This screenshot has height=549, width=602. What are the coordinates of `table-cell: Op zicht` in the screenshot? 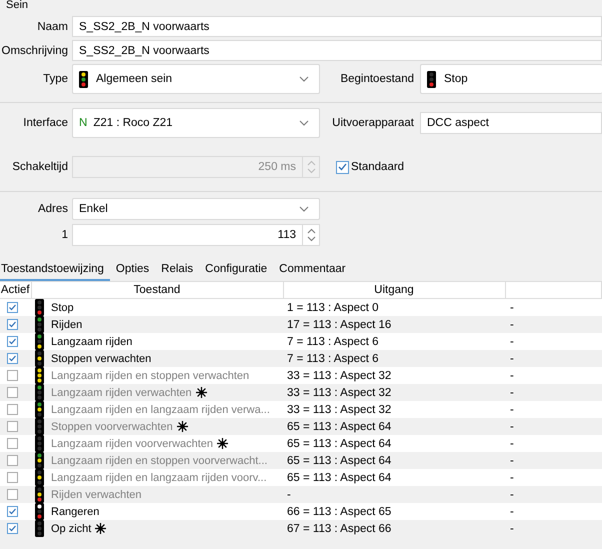 It's located at (71, 528).